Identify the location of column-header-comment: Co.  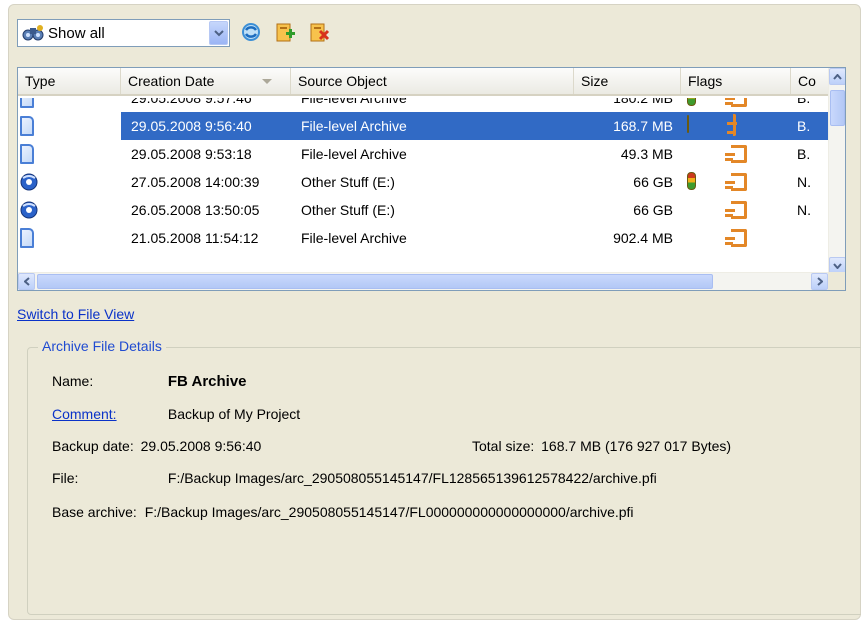
(810, 81).